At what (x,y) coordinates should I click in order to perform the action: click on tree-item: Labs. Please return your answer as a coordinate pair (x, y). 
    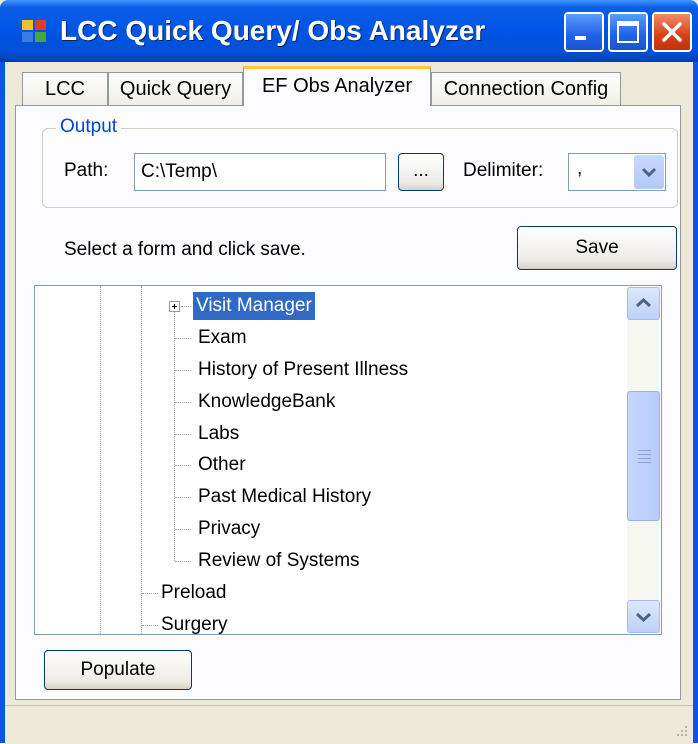
    Looking at the image, I should click on (218, 434).